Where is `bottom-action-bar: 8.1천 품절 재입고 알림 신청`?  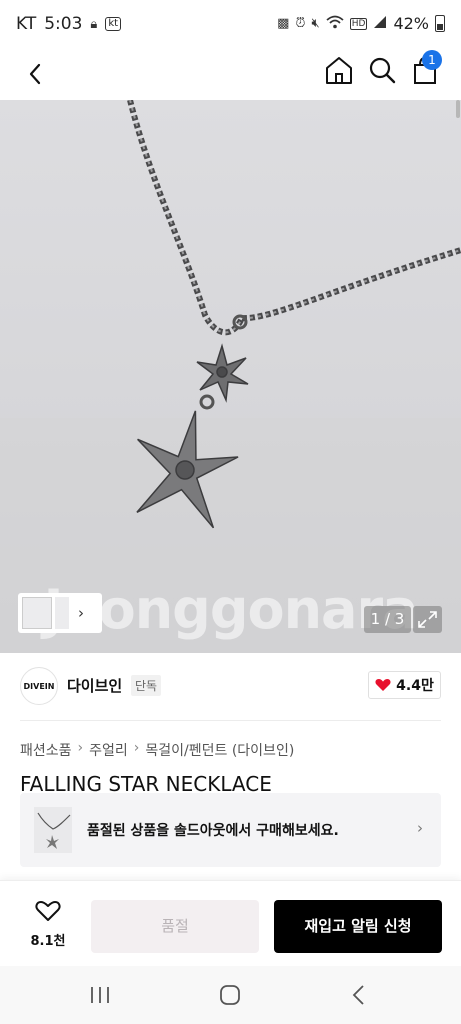
bottom-action-bar: 8.1천 품절 재입고 알림 신청 is located at coordinates (230, 923).